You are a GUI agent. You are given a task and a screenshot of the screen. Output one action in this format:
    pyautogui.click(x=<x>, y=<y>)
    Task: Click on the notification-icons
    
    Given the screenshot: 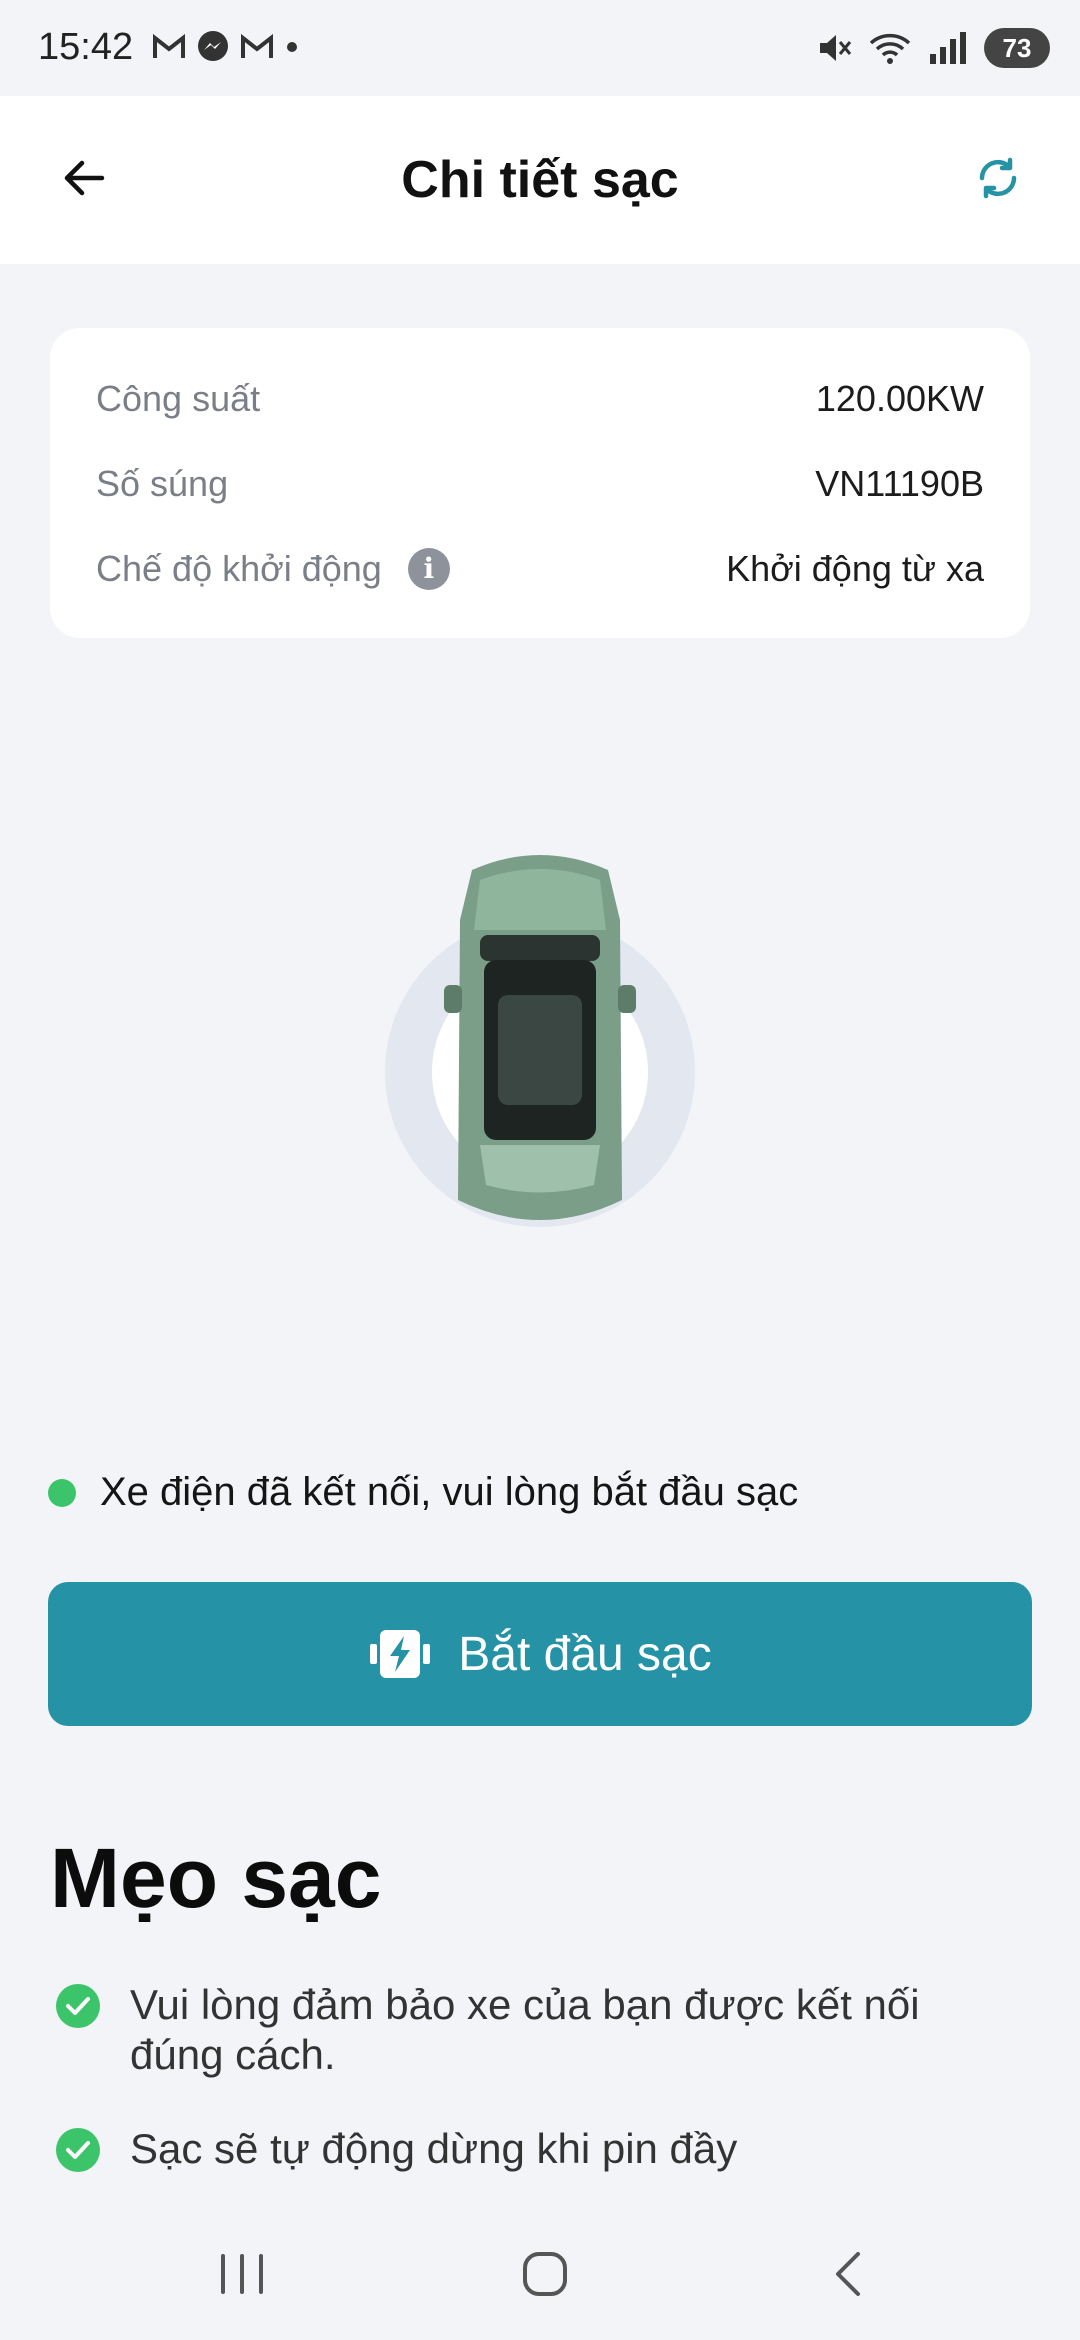 What is the action you would take?
    pyautogui.click(x=226, y=47)
    